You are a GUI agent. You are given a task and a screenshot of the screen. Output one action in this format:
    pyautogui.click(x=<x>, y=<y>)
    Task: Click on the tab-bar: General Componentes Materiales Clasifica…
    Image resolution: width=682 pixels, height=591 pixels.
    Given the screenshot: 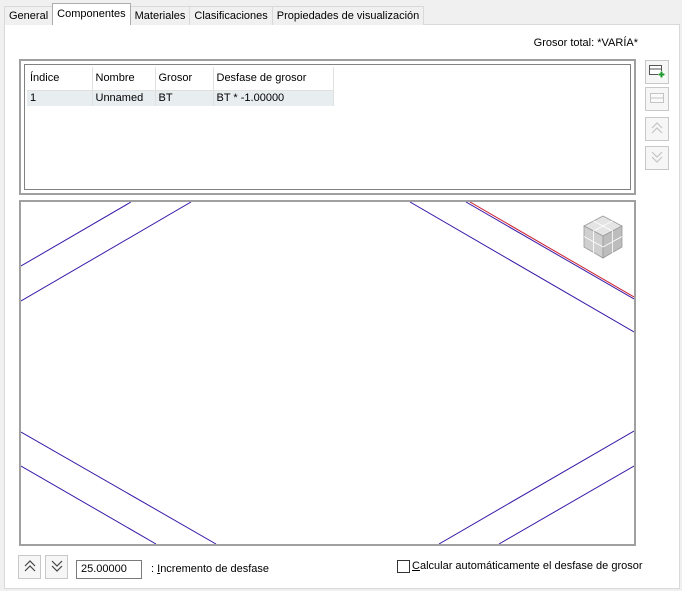 What is the action you would take?
    pyautogui.click(x=214, y=14)
    